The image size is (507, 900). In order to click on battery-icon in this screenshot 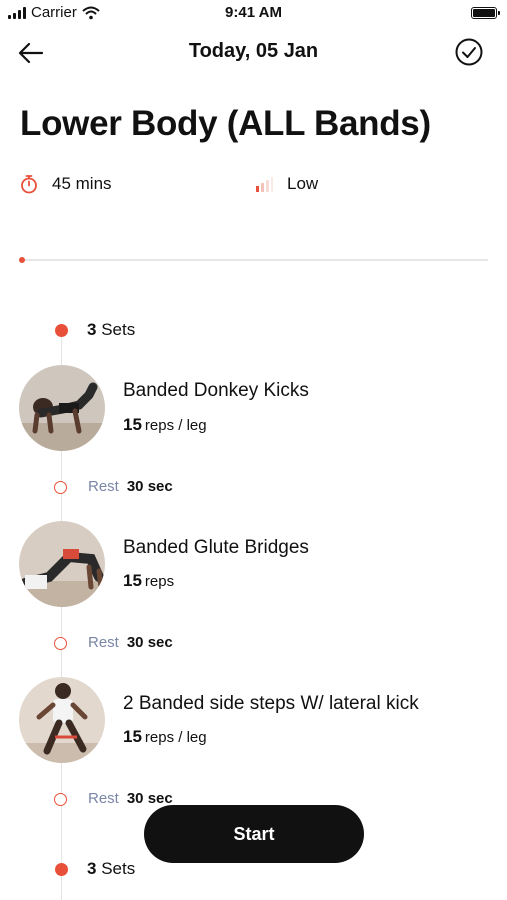, I will do `click(485, 13)`.